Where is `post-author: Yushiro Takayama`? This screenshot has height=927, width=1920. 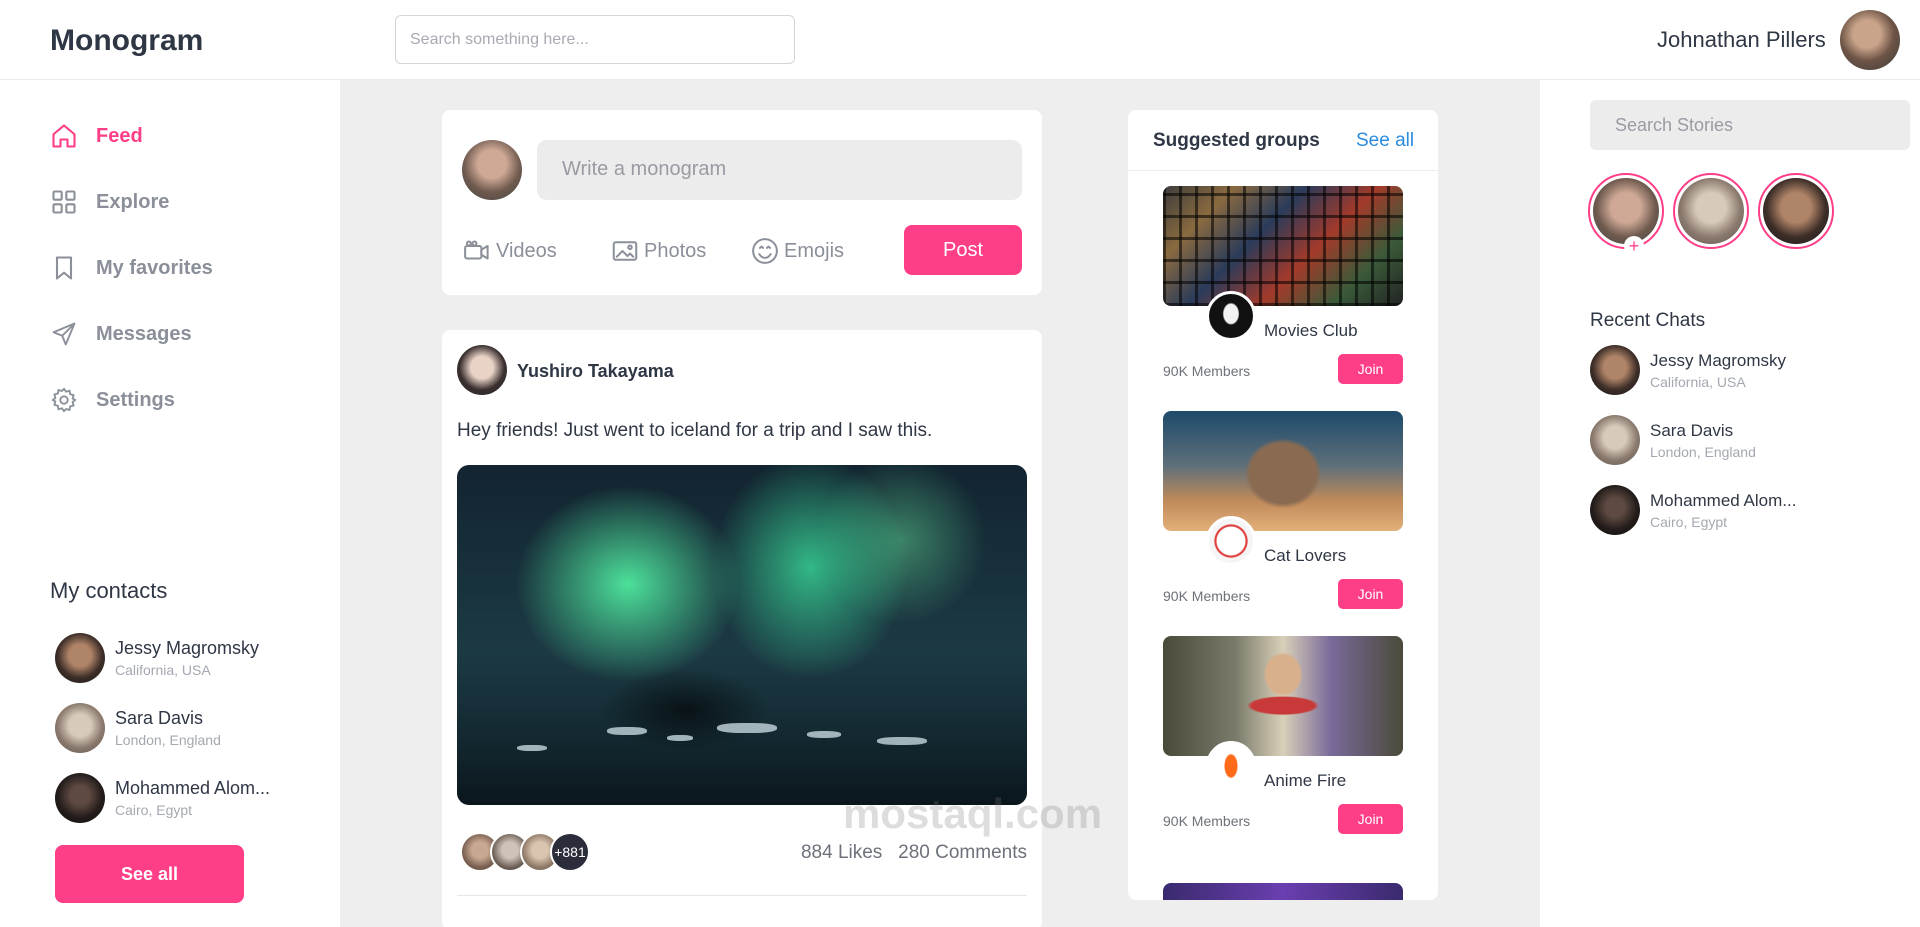 post-author: Yushiro Takayama is located at coordinates (595, 371).